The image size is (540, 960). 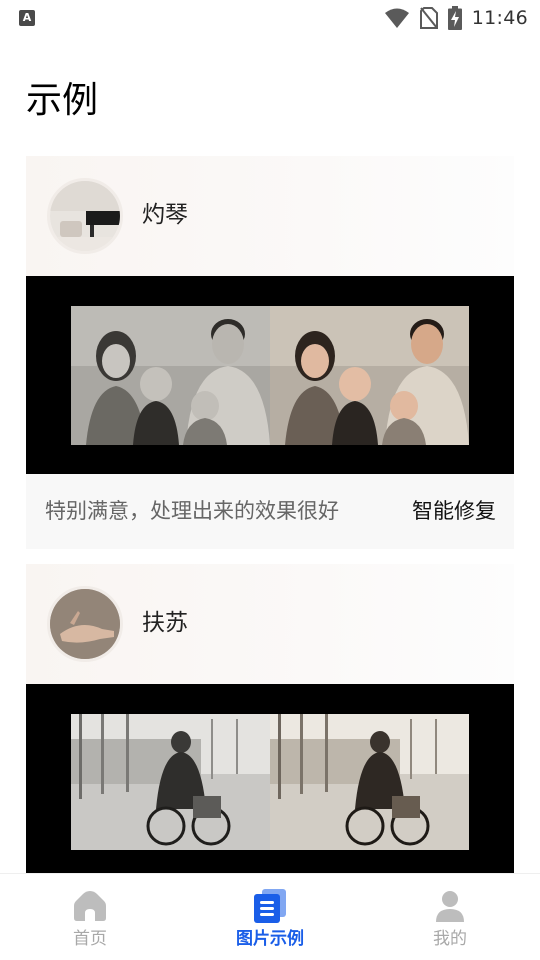 I want to click on app-notification-icon: A, so click(x=27, y=18).